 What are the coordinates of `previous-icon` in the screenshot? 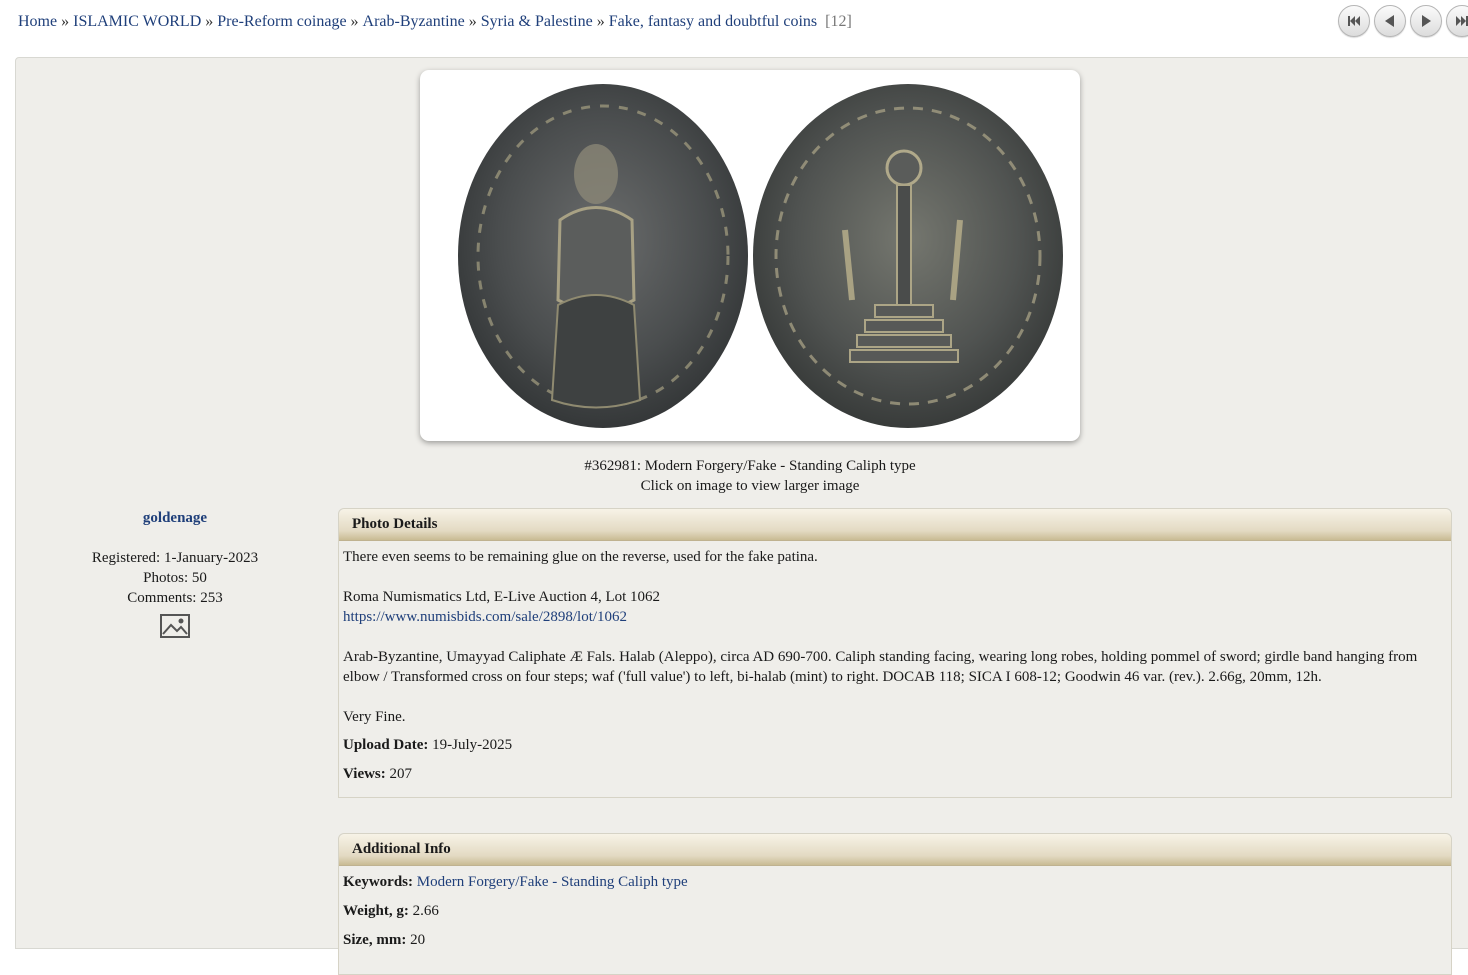 It's located at (1389, 21).